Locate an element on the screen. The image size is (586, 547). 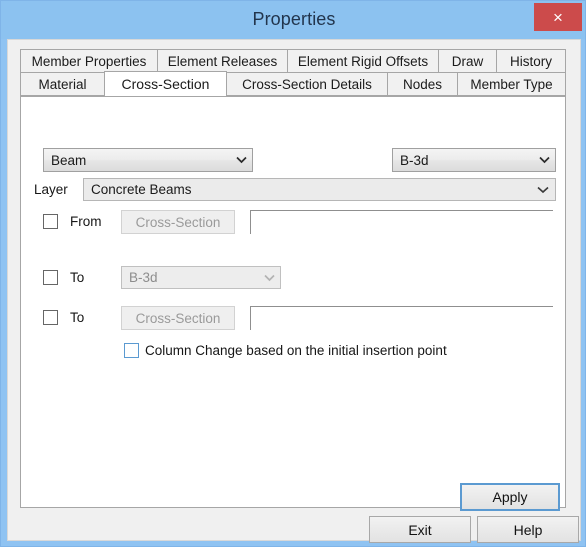
tab-cross-section: Cross-Section is located at coordinates (165, 84).